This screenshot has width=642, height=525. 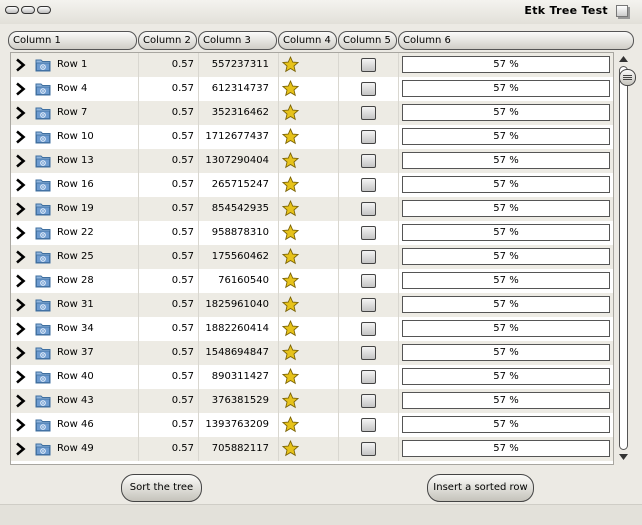 What do you see at coordinates (312, 401) in the screenshot?
I see `table-row: Row 43 0.57 376381529 57 %` at bounding box center [312, 401].